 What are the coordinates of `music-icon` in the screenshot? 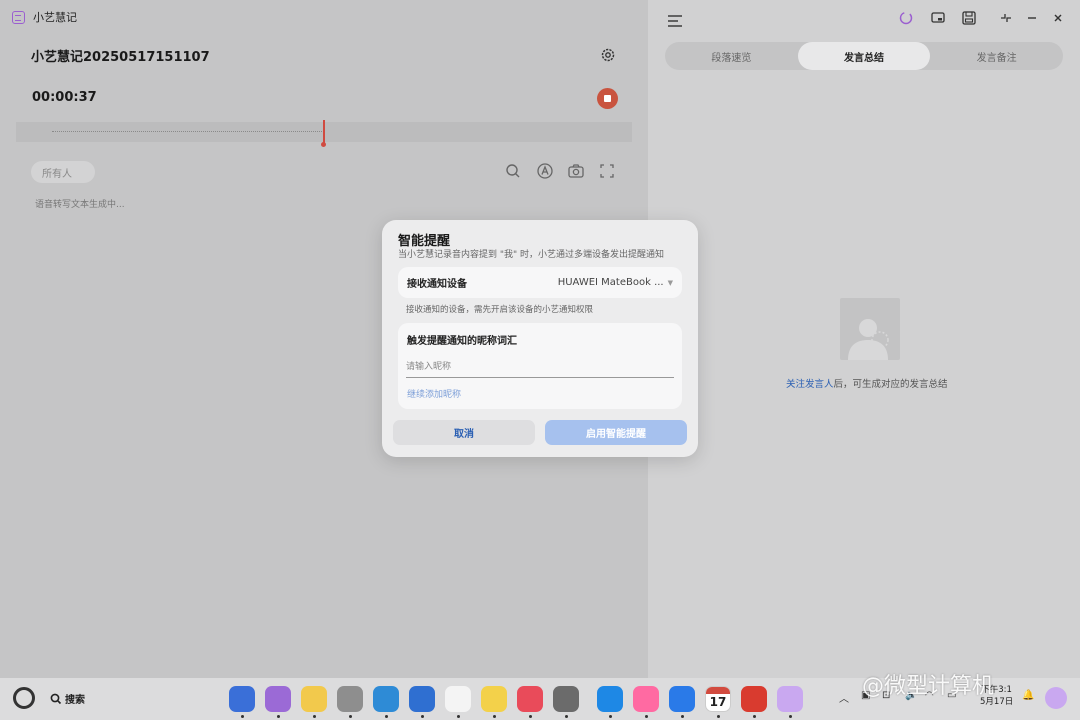 It's located at (682, 699).